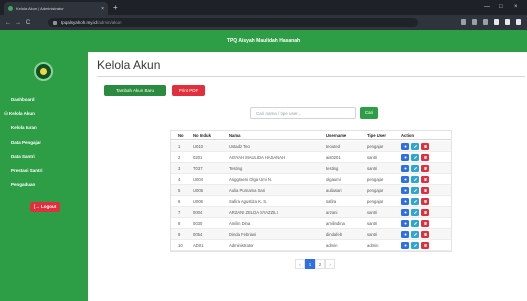  I want to click on sidebar-item-prestasi-santri: Prestasi Santri, so click(27, 170).